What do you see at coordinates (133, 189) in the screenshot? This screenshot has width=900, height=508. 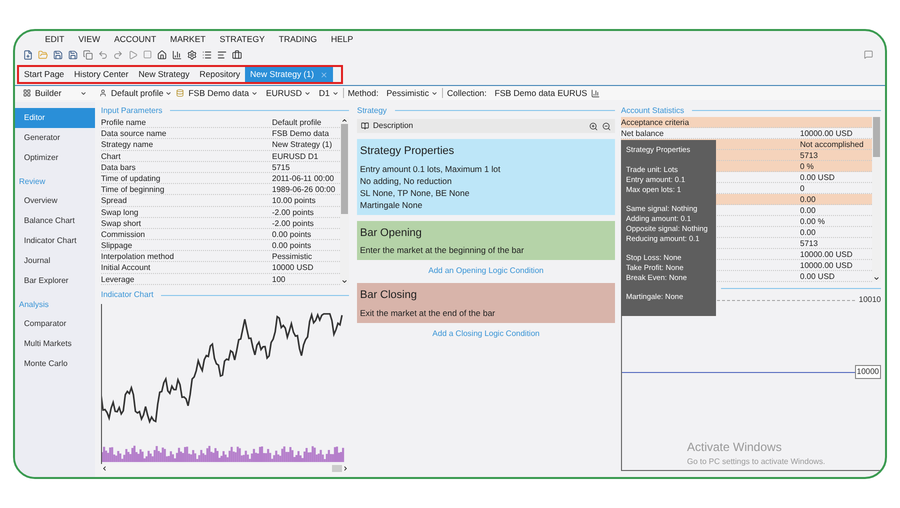 I see `parameter-name: Time of beginning` at bounding box center [133, 189].